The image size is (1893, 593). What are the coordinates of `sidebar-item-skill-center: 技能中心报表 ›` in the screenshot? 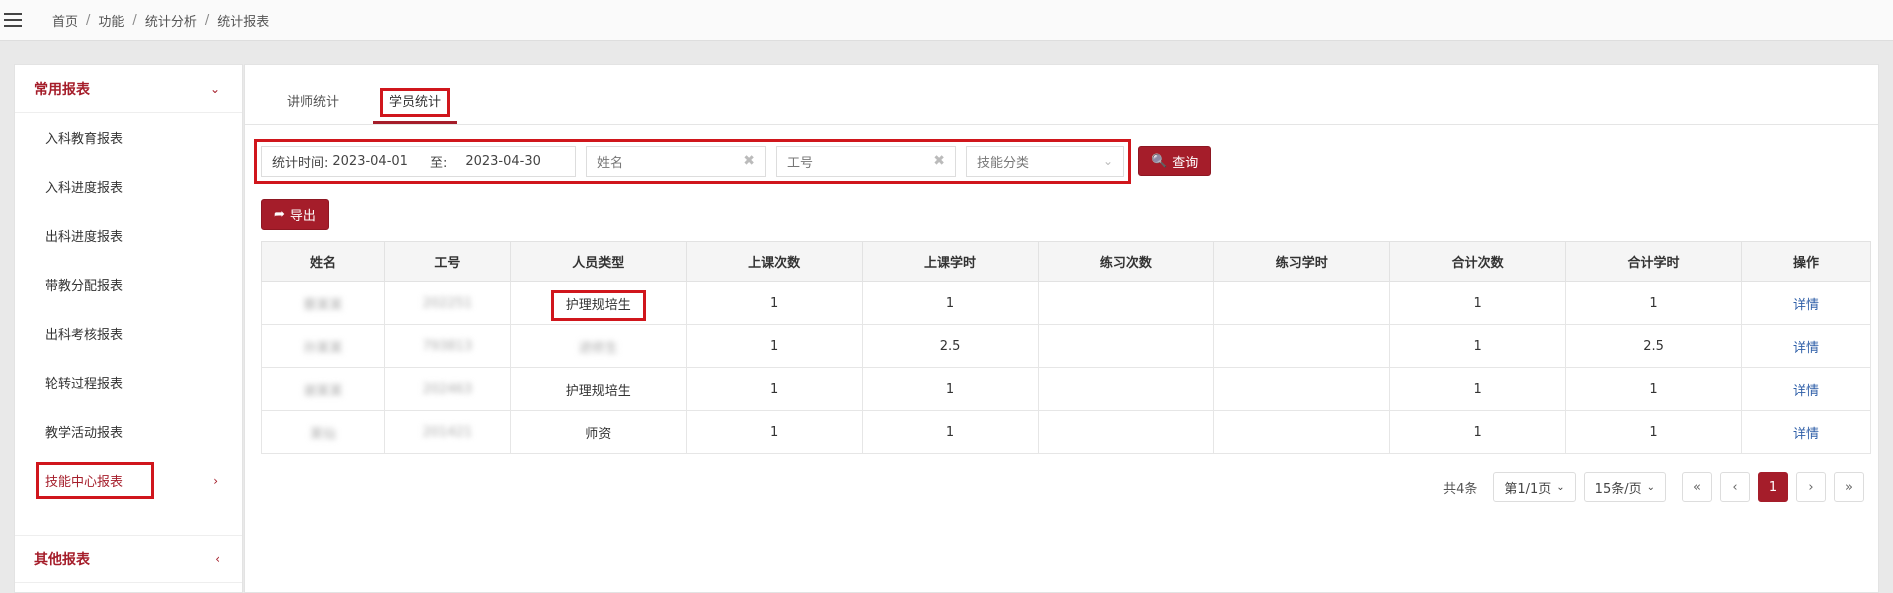 It's located at (128, 480).